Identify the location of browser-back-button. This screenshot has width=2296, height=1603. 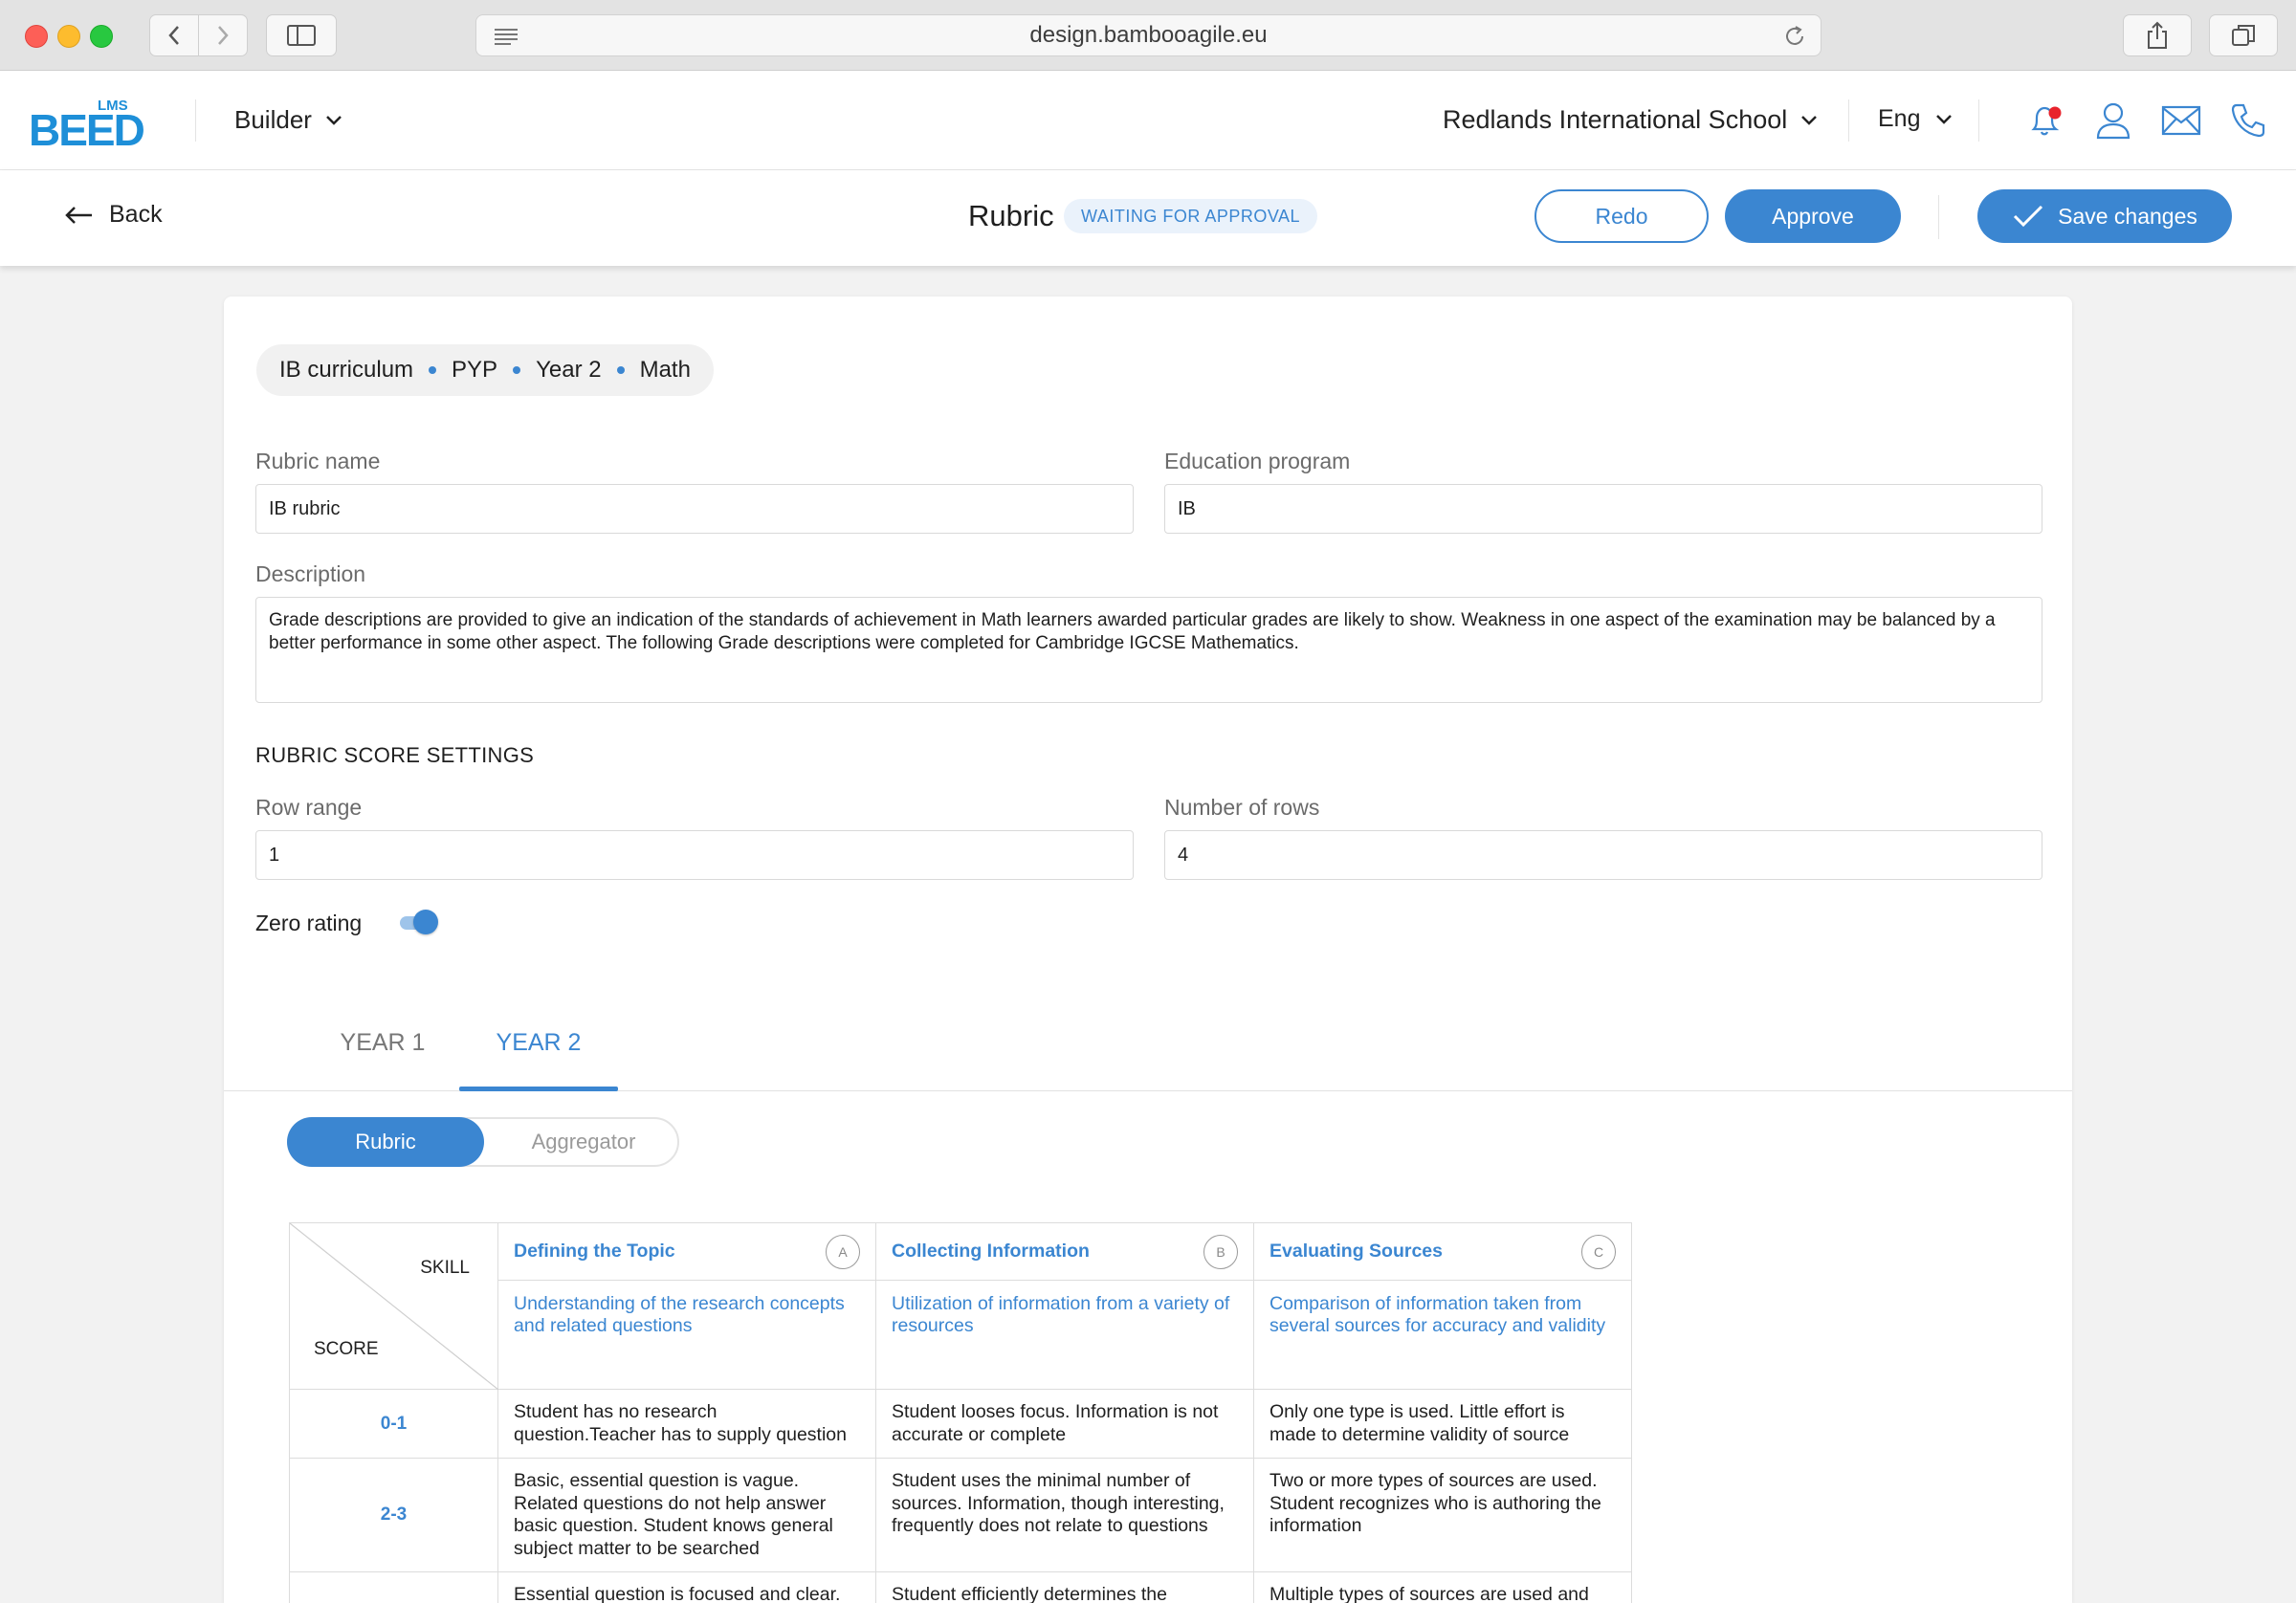
(174, 35).